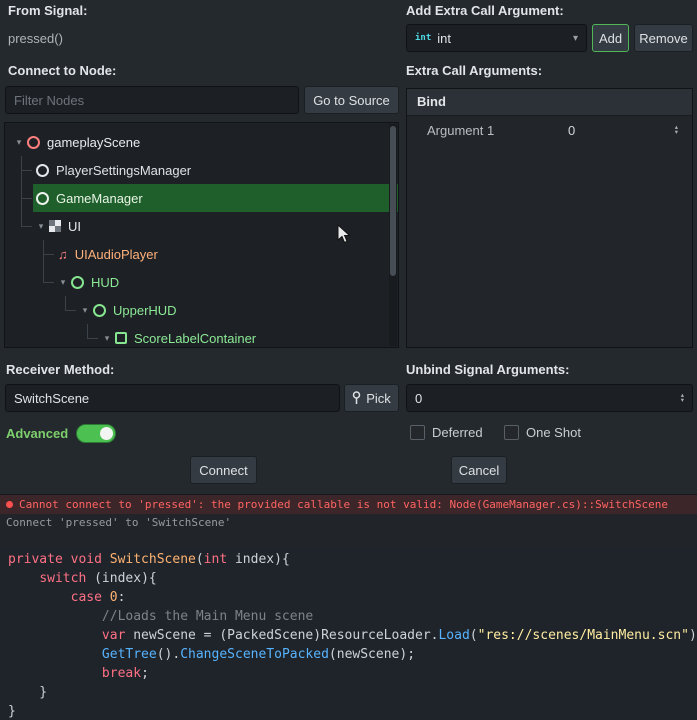 Image resolution: width=697 pixels, height=720 pixels. Describe the element at coordinates (663, 38) in the screenshot. I see `remove-button: Remove` at that location.